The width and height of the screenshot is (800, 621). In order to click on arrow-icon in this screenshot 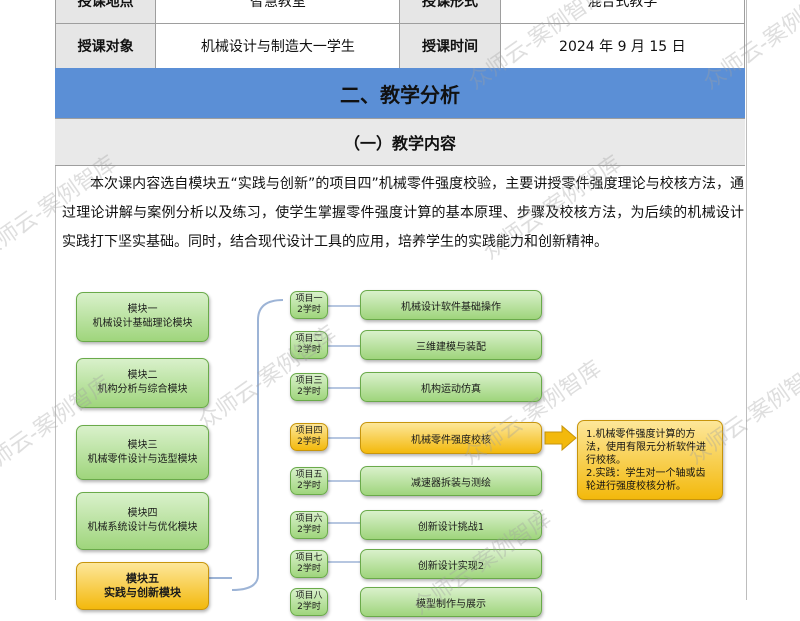, I will do `click(560, 438)`.